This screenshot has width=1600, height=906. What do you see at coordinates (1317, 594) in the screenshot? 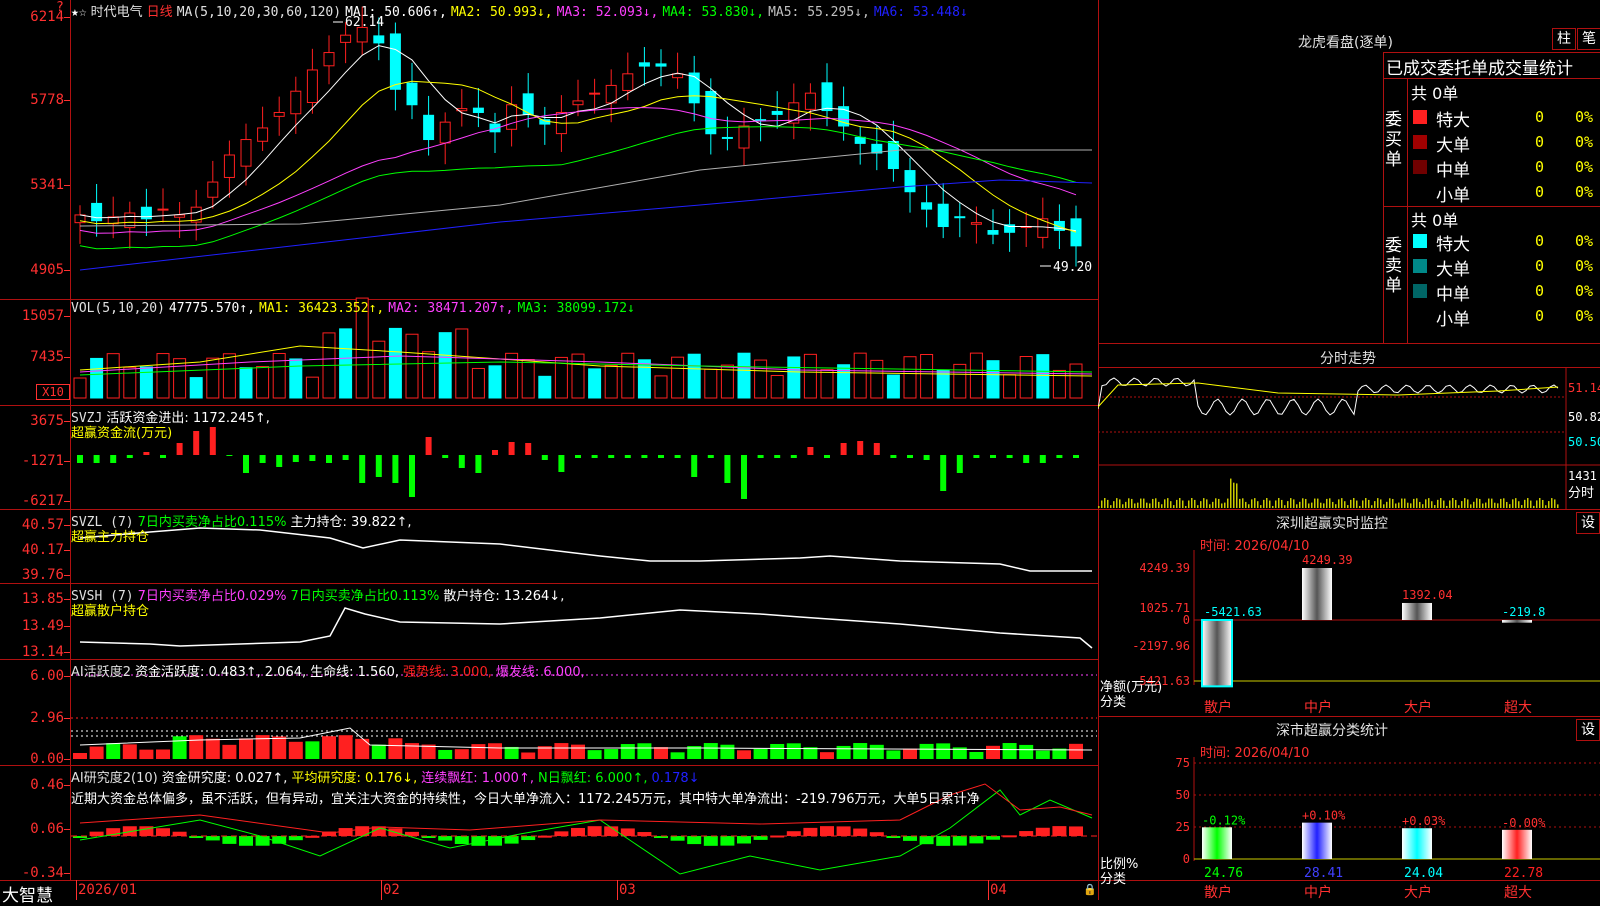
I see `monitor-bar` at bounding box center [1317, 594].